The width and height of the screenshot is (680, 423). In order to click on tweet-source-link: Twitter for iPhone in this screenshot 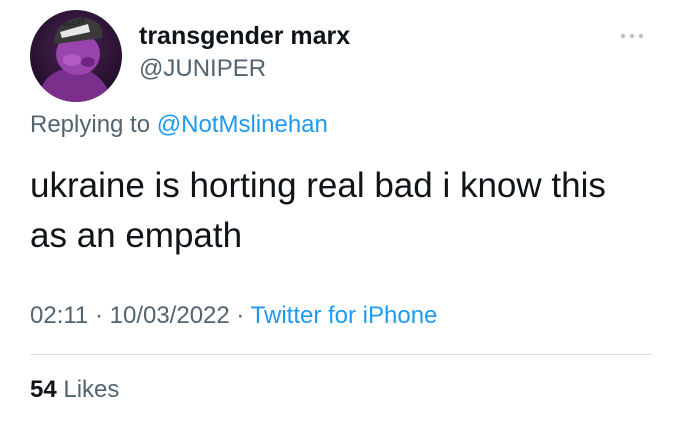, I will do `click(344, 315)`.